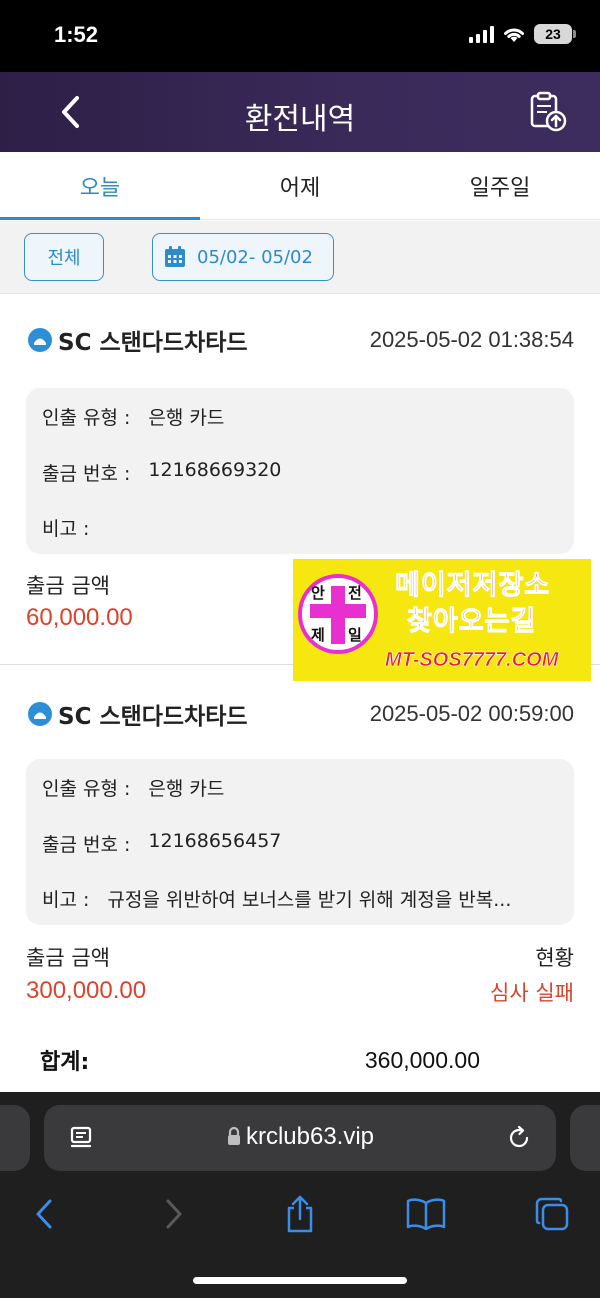 This screenshot has width=600, height=1298. What do you see at coordinates (472, 586) in the screenshot?
I see `ad-title-line1: 메이저저장소` at bounding box center [472, 586].